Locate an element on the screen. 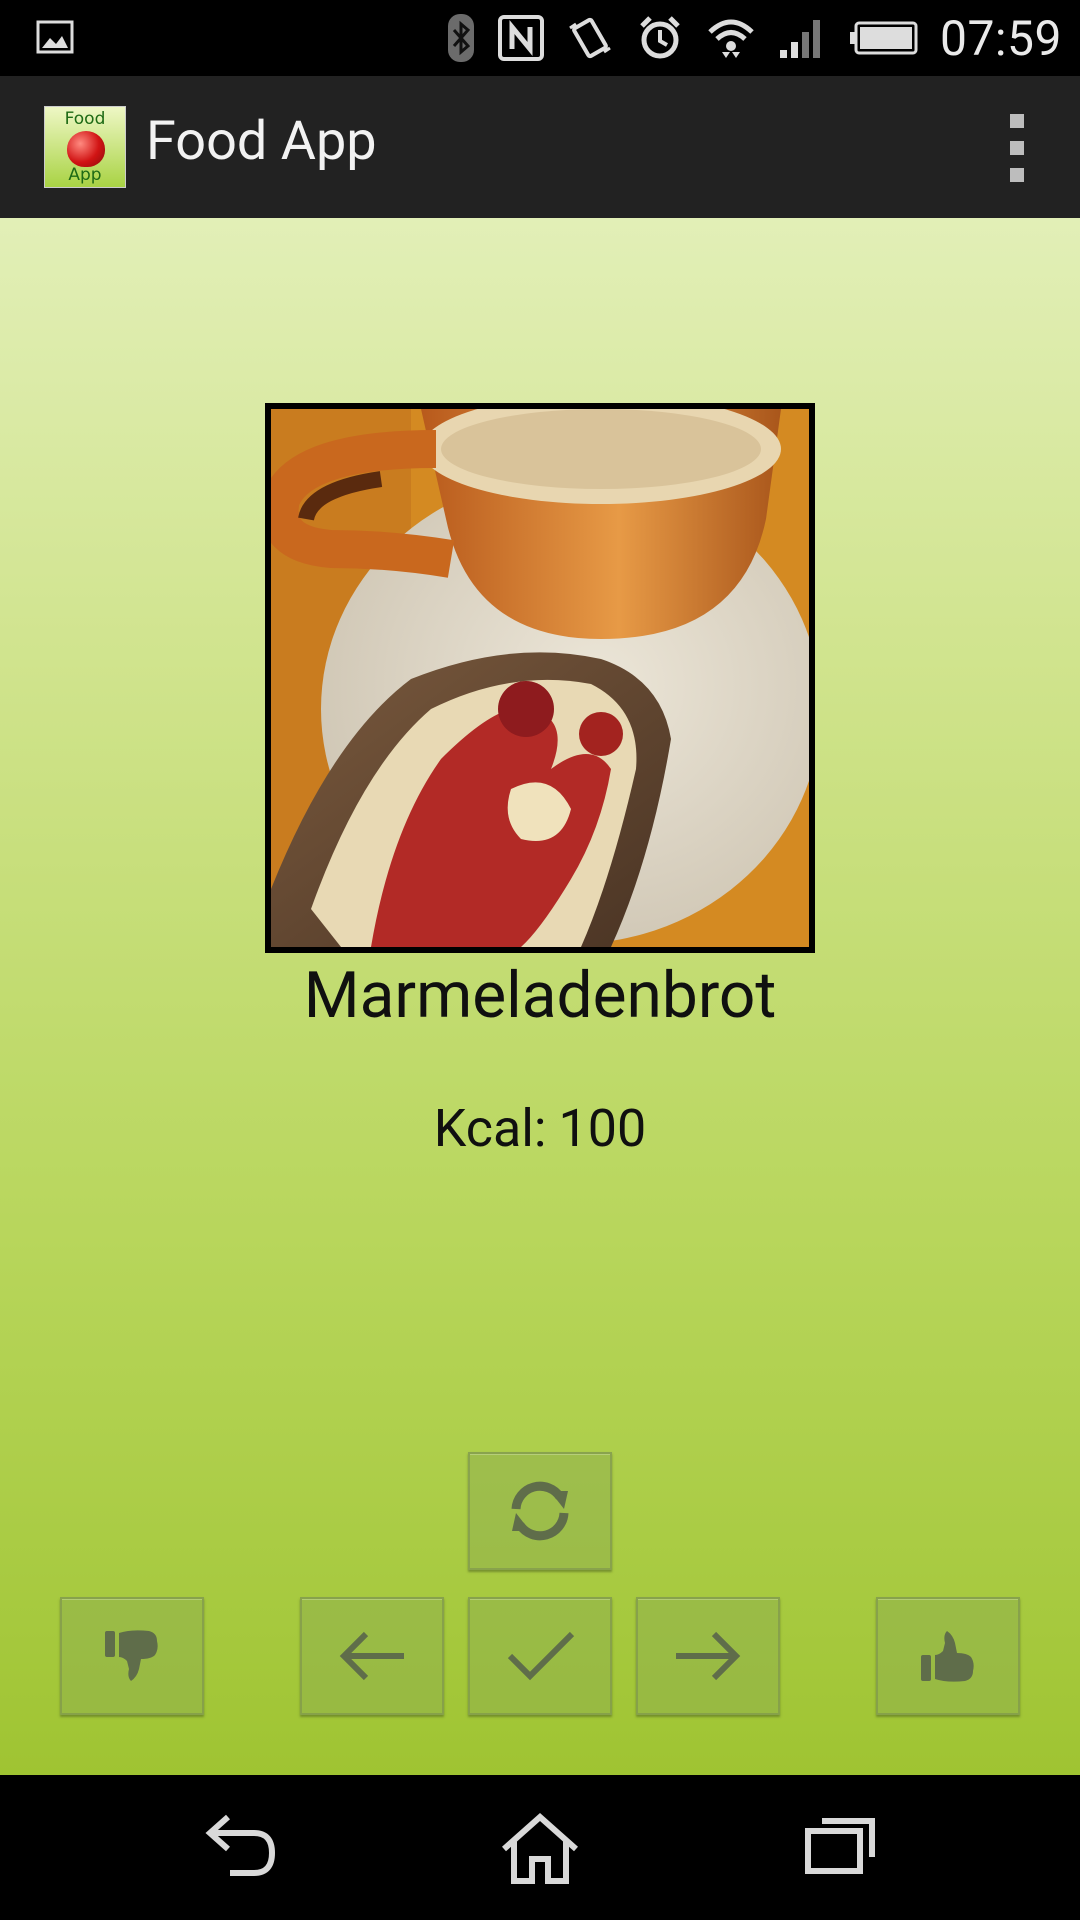 The image size is (1080, 1920). arrow-left-icon is located at coordinates (371, 1656).